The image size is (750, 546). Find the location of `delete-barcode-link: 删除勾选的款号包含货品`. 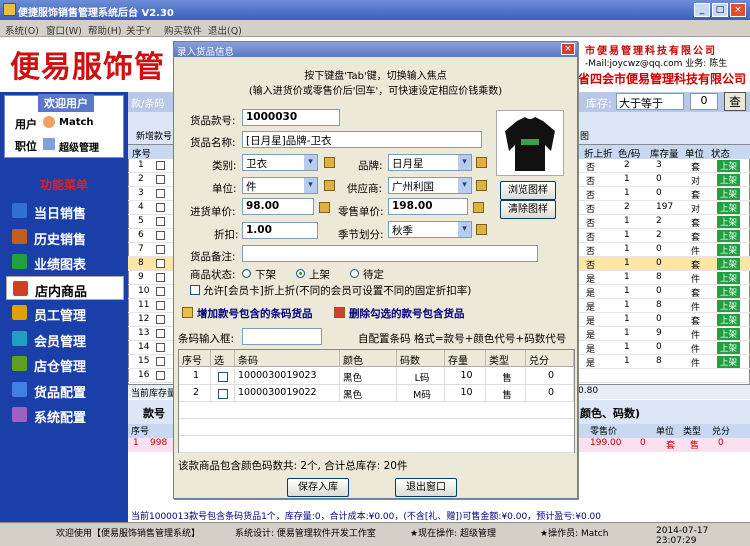

delete-barcode-link: 删除勾选的款号包含货品 is located at coordinates (407, 313).